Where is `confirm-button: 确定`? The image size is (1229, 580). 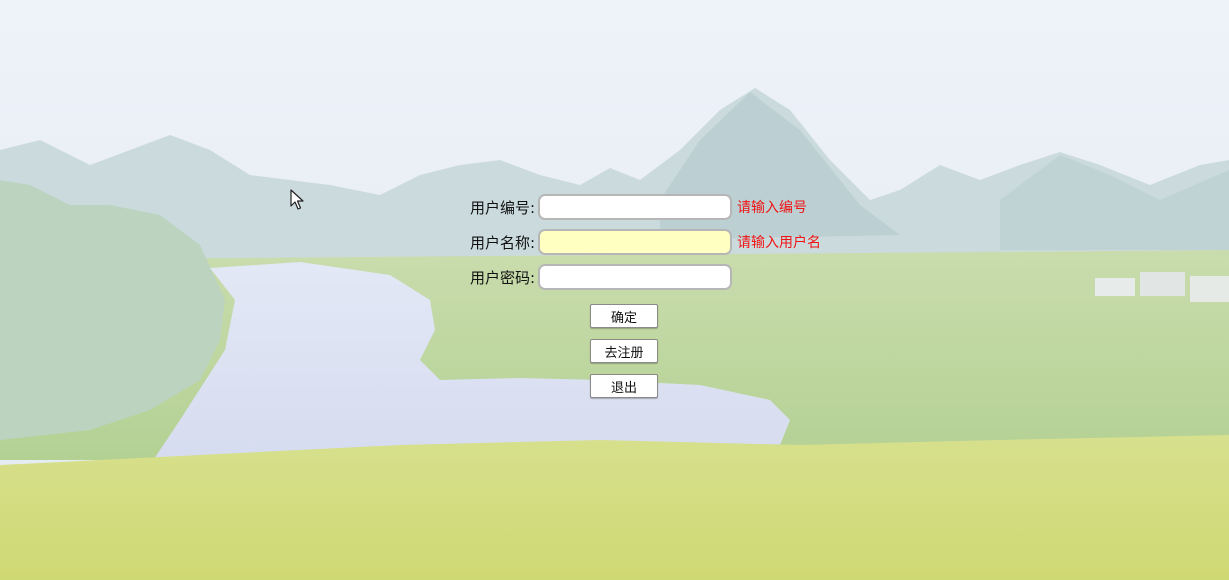 confirm-button: 确定 is located at coordinates (624, 316).